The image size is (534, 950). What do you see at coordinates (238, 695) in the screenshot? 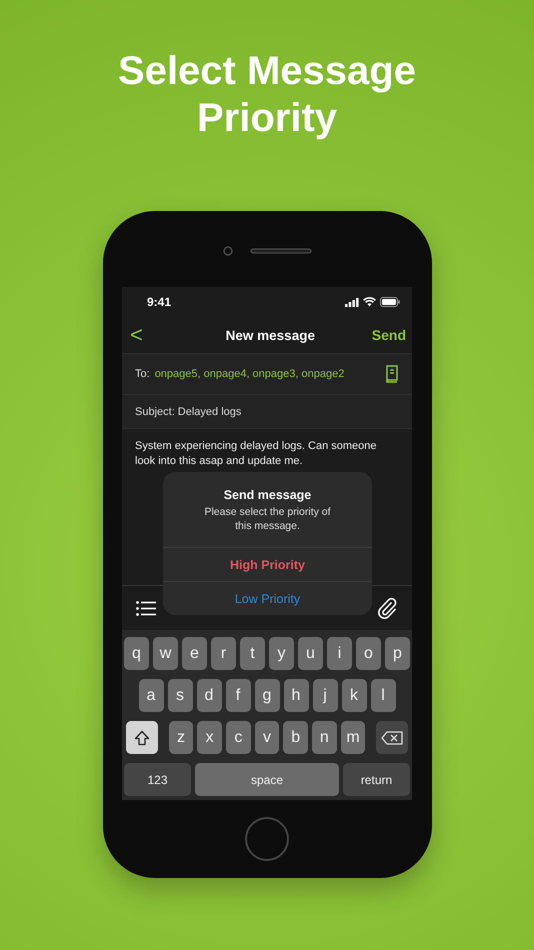
I see `key: f` at bounding box center [238, 695].